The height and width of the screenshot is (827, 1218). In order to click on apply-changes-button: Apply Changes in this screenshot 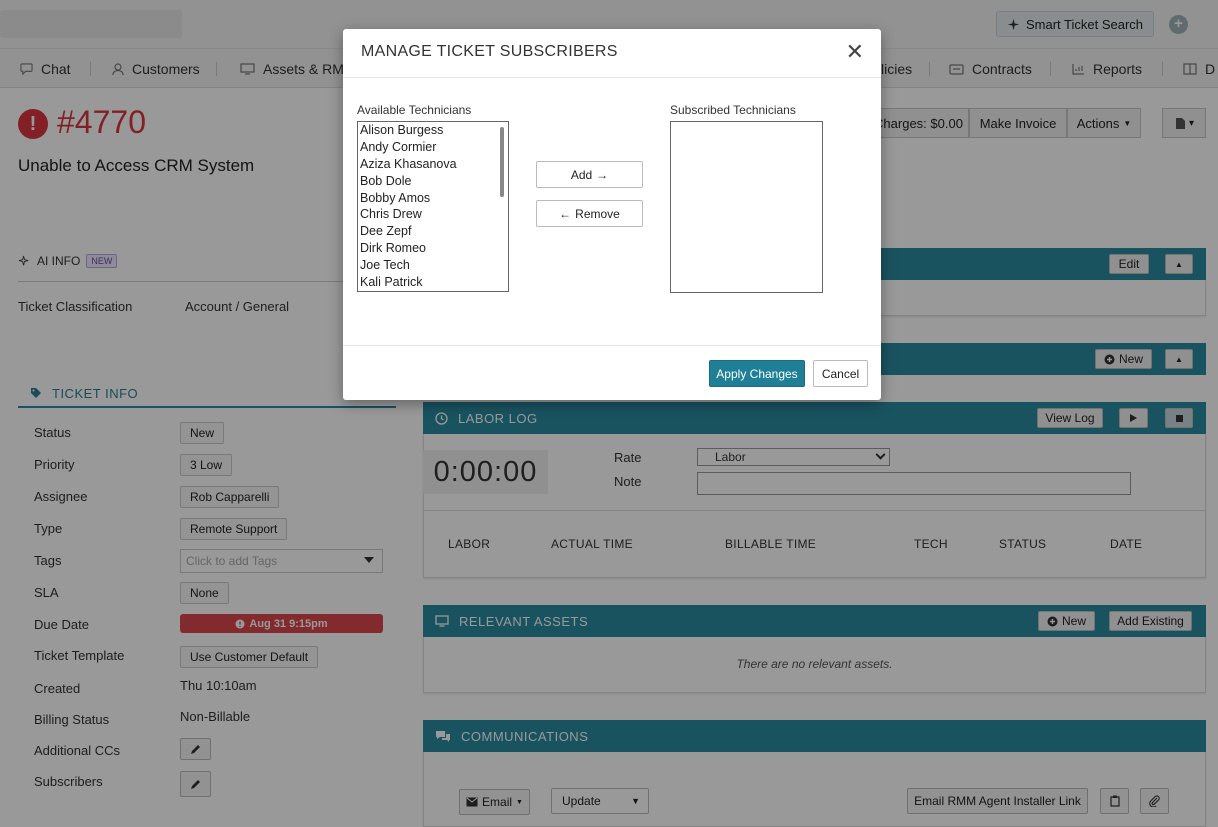, I will do `click(757, 373)`.